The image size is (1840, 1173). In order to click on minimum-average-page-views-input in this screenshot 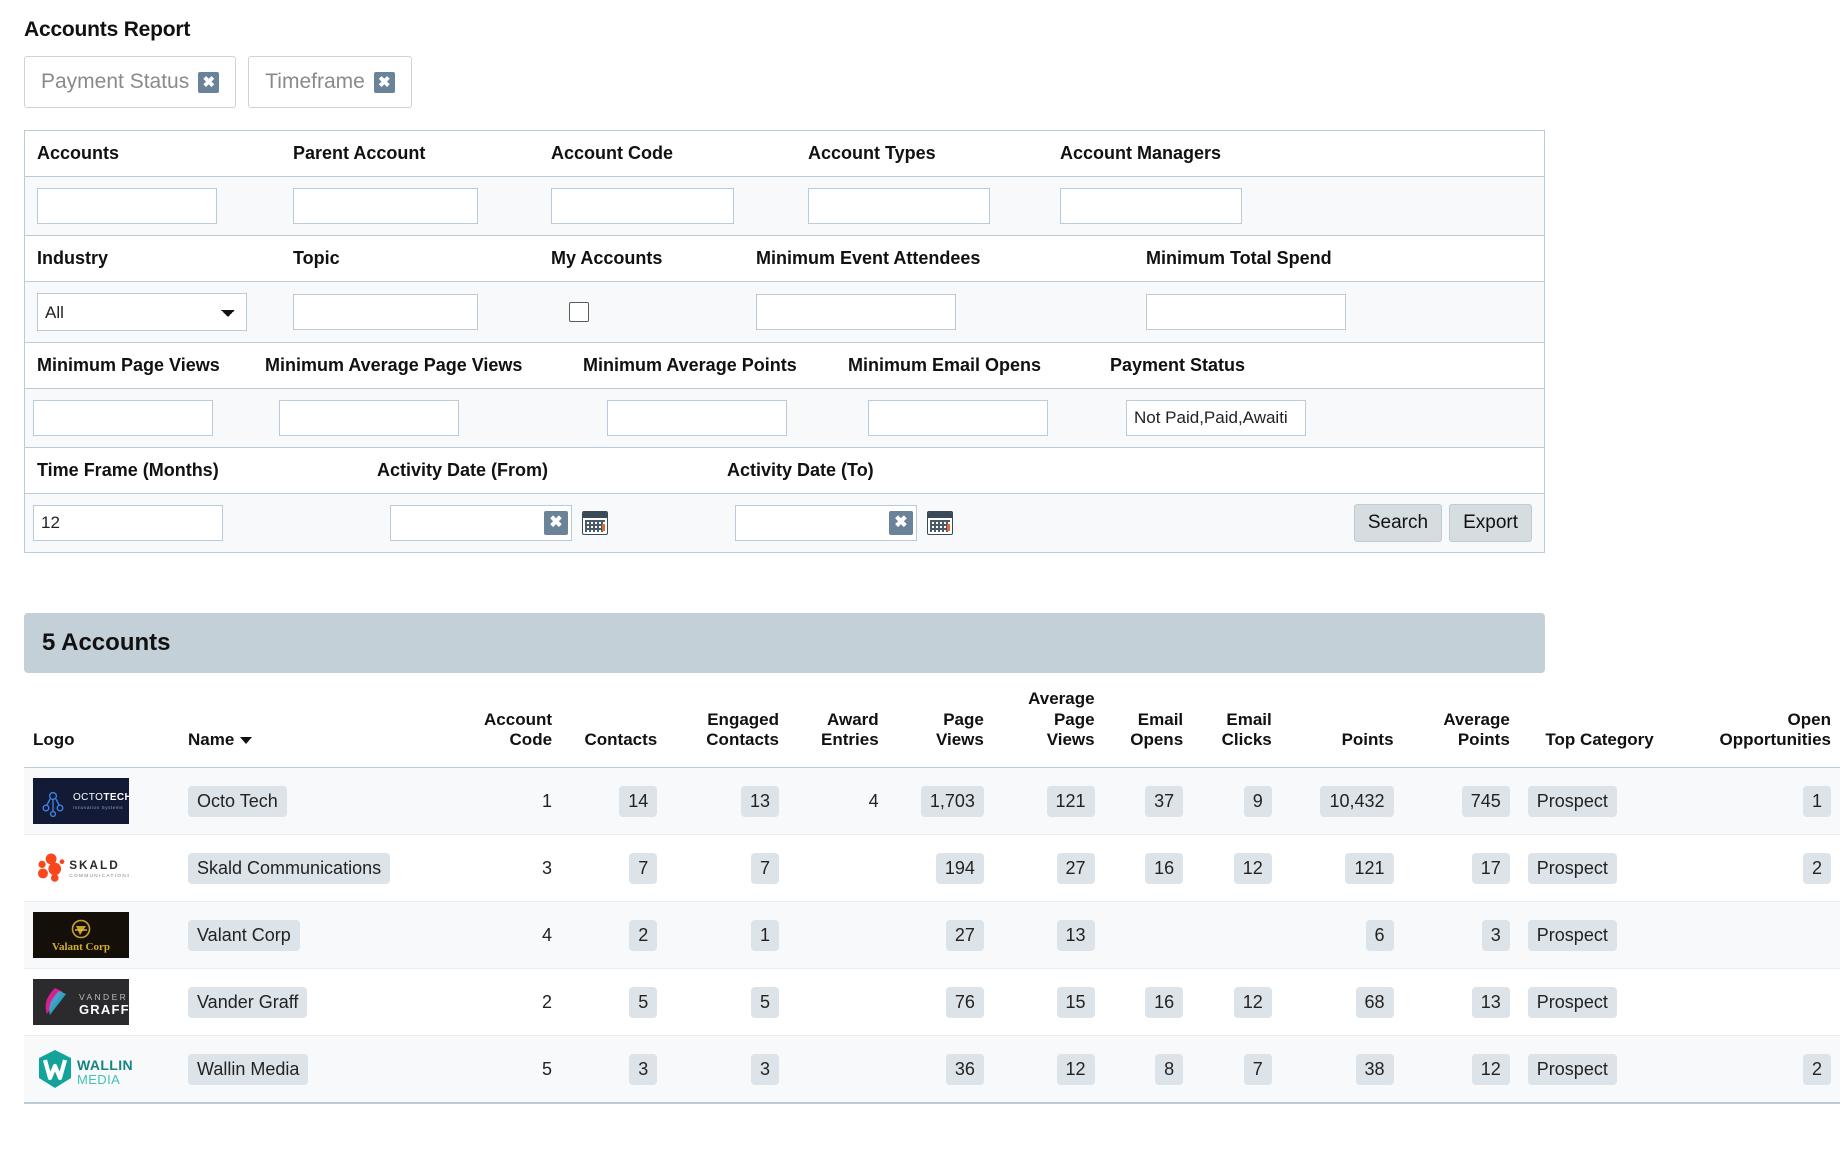, I will do `click(369, 418)`.